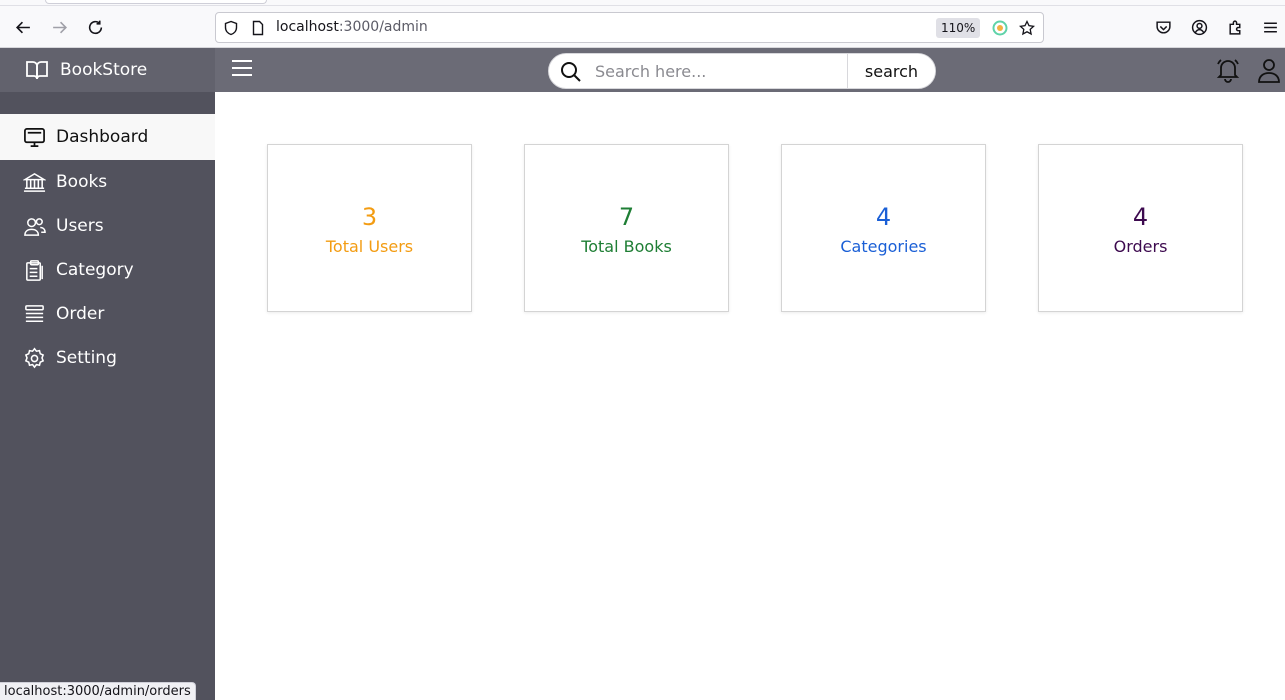 This screenshot has height=700, width=1285. I want to click on bell-icon, so click(1228, 70).